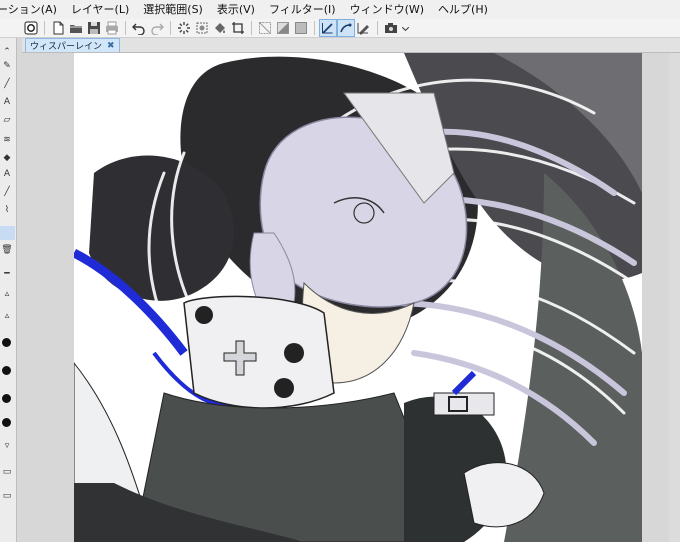 The height and width of the screenshot is (542, 680). Describe the element at coordinates (7, 446) in the screenshot. I see `panel-menu-icon: ▿` at that location.